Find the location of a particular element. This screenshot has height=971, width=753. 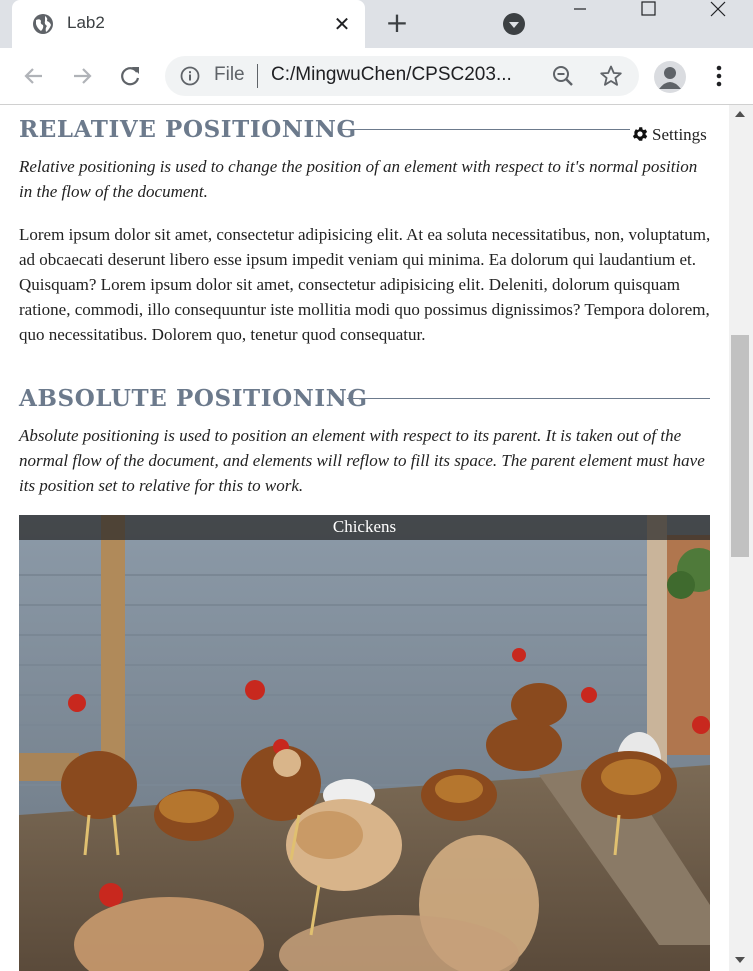

maximize-icon is located at coordinates (649, 10).